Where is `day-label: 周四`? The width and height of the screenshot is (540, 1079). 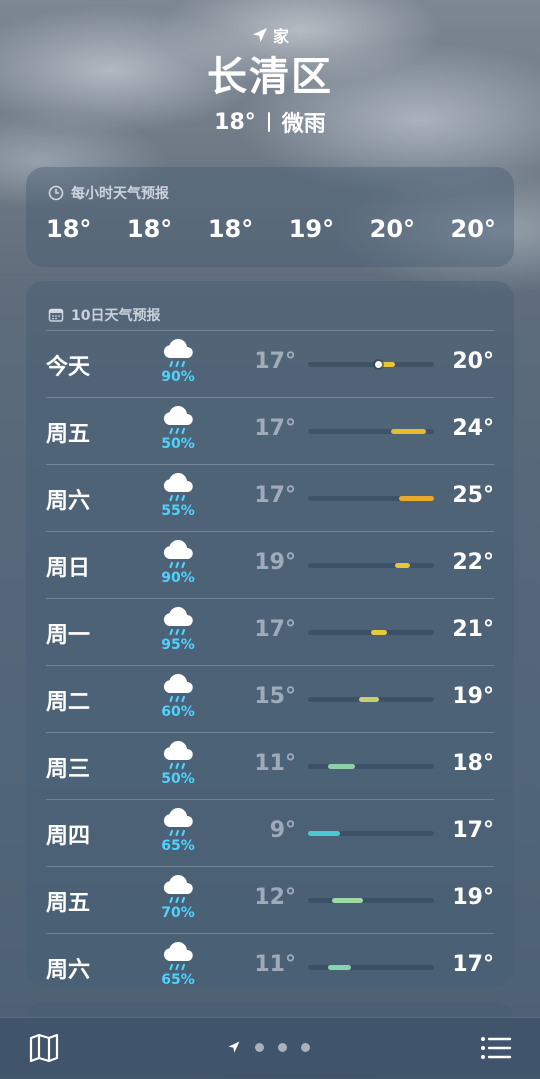
day-label: 周四 is located at coordinates (68, 836).